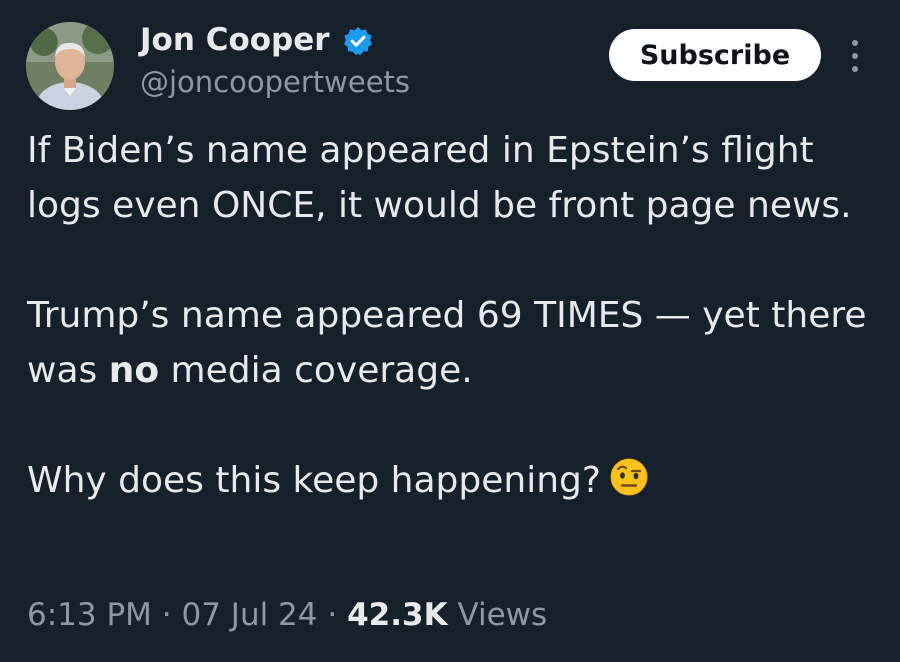  What do you see at coordinates (629, 477) in the screenshot?
I see `raised-eyebrow-face-icon` at bounding box center [629, 477].